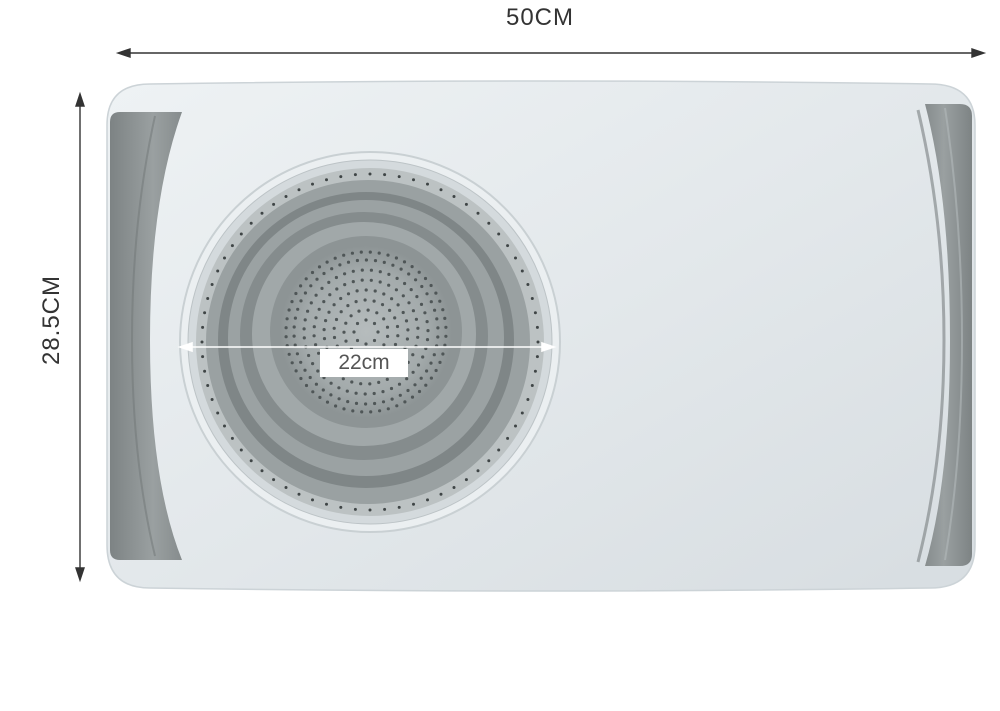  What do you see at coordinates (551, 53) in the screenshot?
I see `width-dimension-arrow` at bounding box center [551, 53].